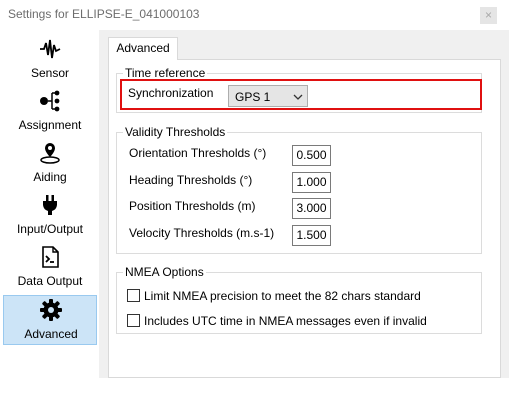 Image resolution: width=519 pixels, height=398 pixels. I want to click on close-button: ×, so click(488, 15).